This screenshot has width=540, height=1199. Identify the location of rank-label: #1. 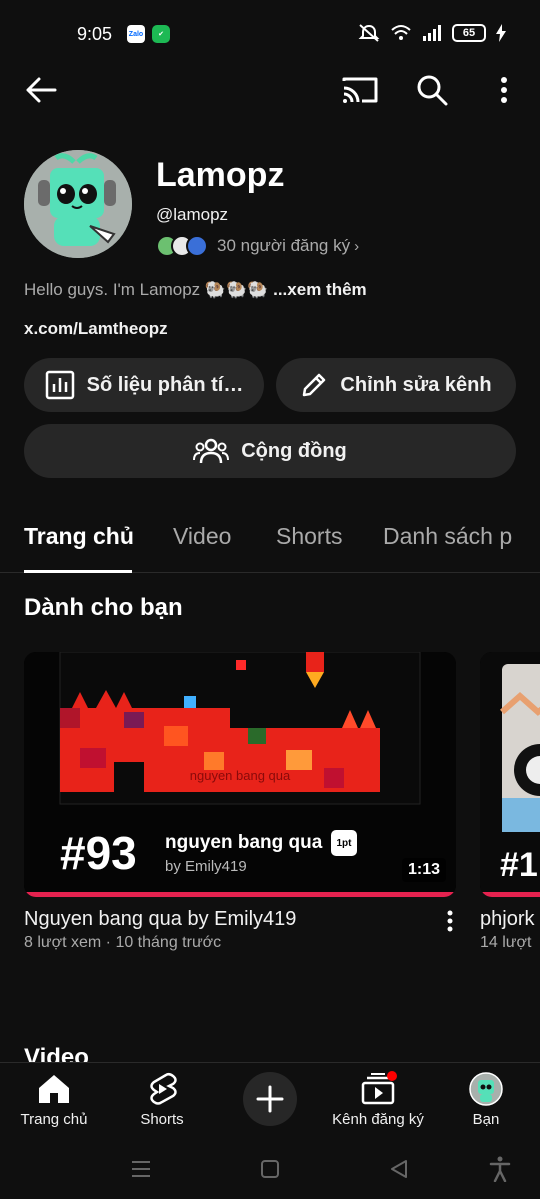
(519, 865).